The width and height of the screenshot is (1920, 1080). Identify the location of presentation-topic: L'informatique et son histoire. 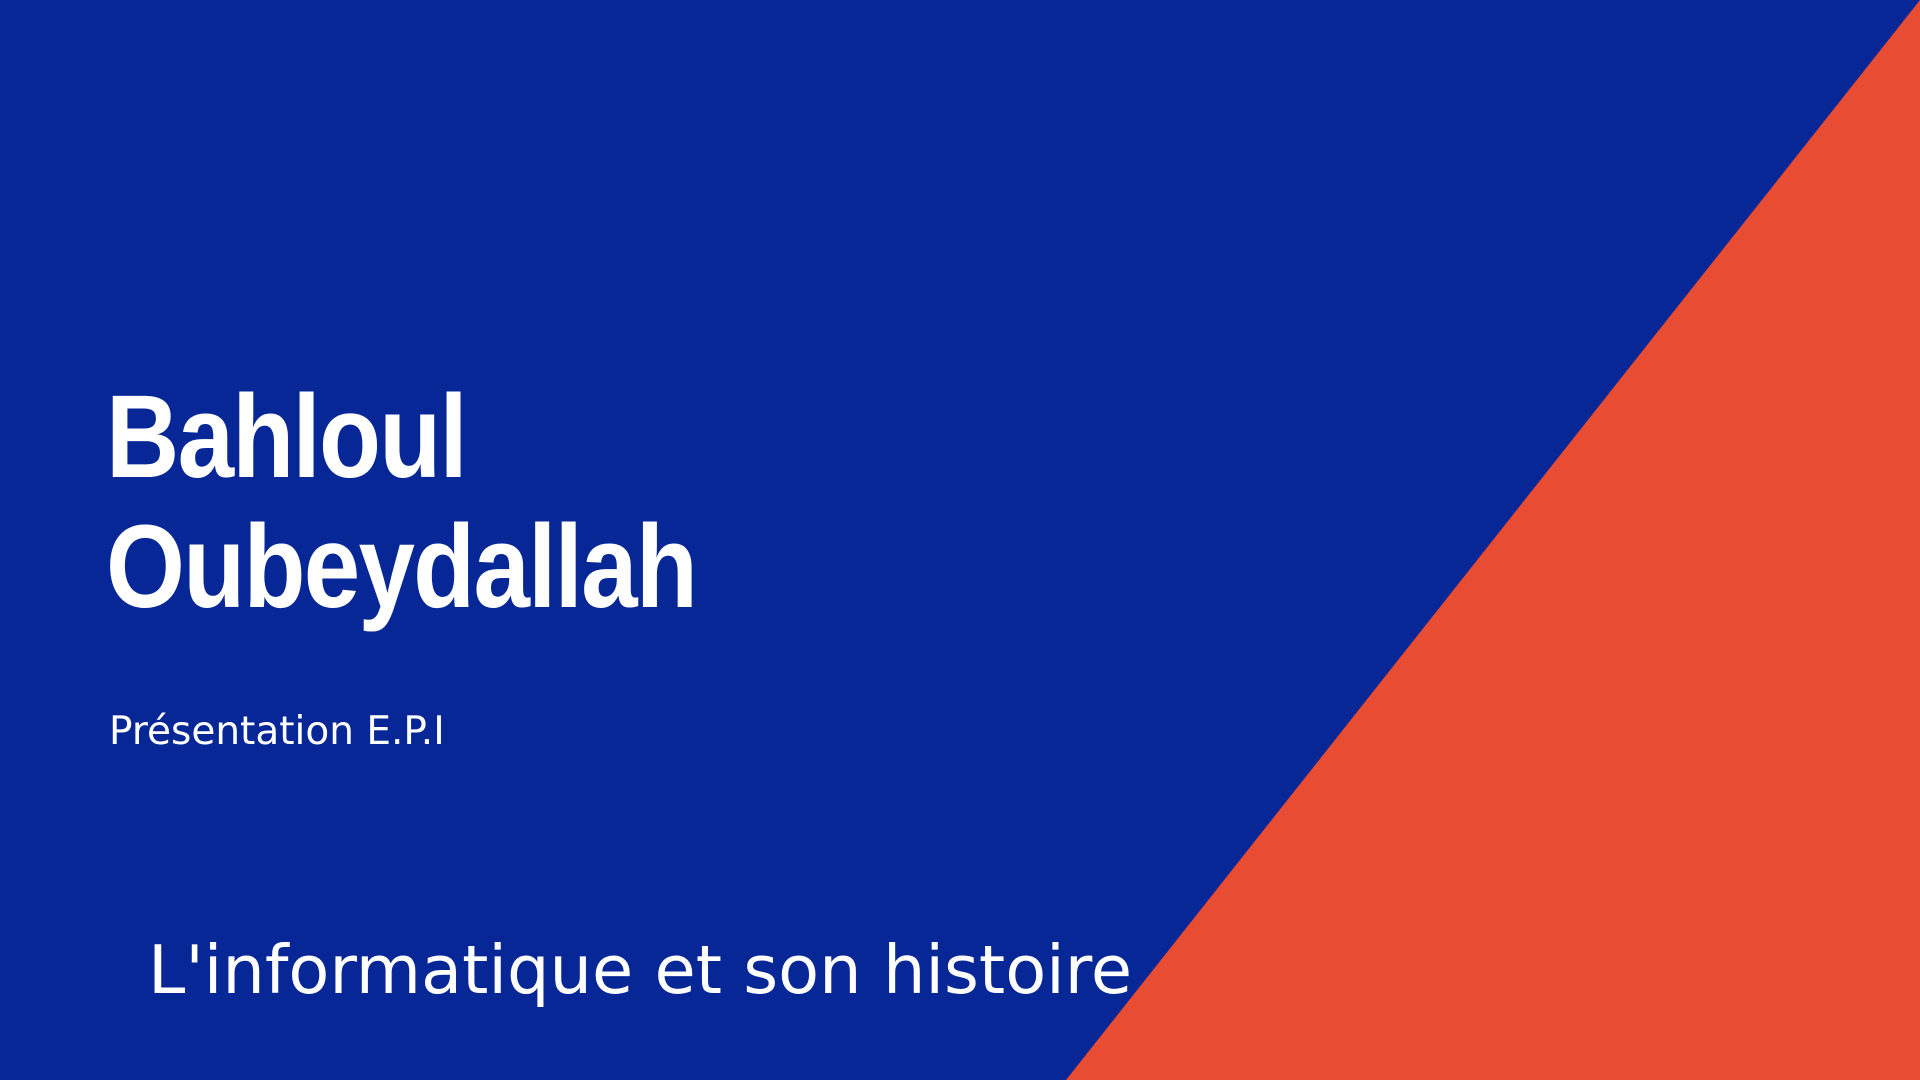
(640, 970).